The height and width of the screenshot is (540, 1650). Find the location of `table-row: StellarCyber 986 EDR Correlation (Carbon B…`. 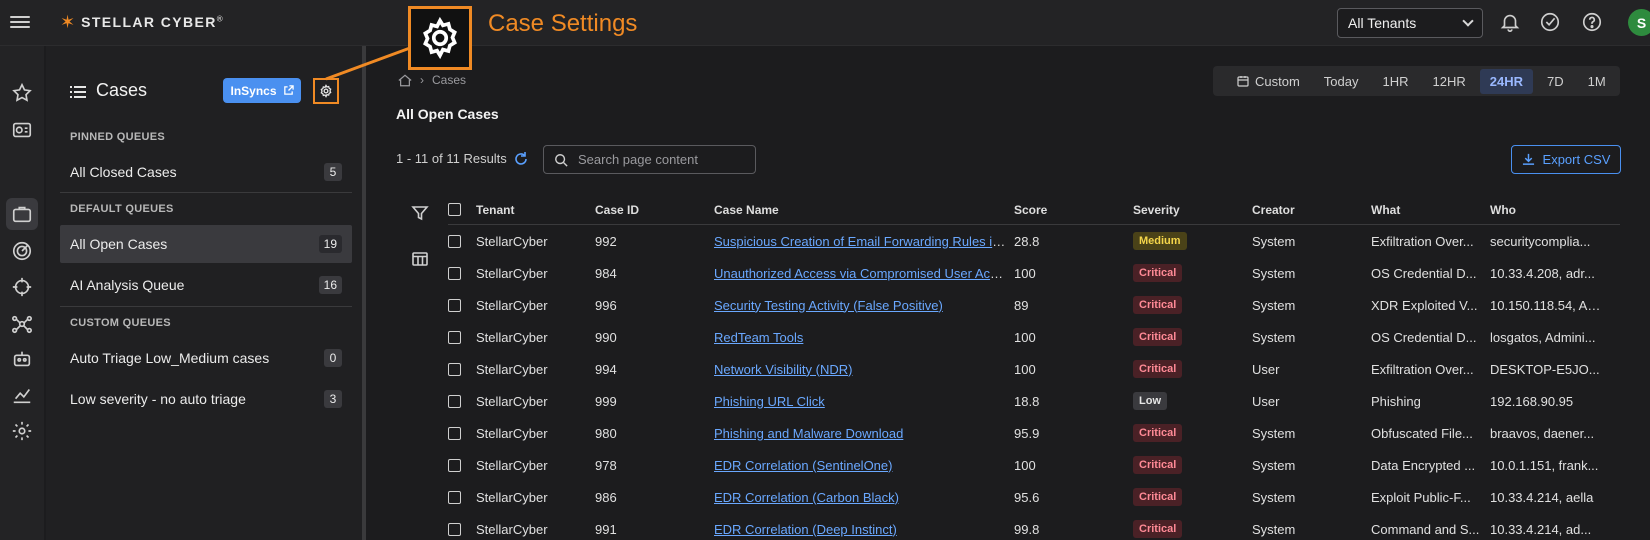

table-row: StellarCyber 986 EDR Correlation (Carbon B… is located at coordinates (1034, 497).